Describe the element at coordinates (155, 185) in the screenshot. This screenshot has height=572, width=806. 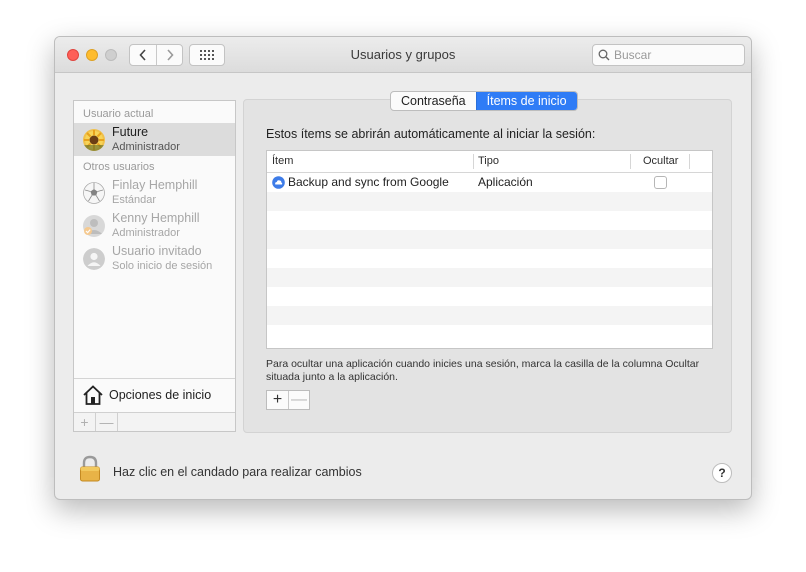
I see `user-name: Finlay Hemphill` at that location.